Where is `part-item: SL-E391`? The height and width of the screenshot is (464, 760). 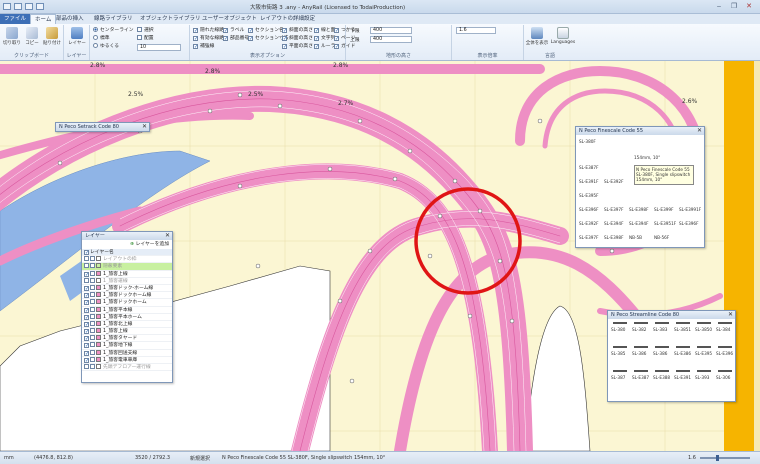 part-item: SL-E391 is located at coordinates (682, 377).